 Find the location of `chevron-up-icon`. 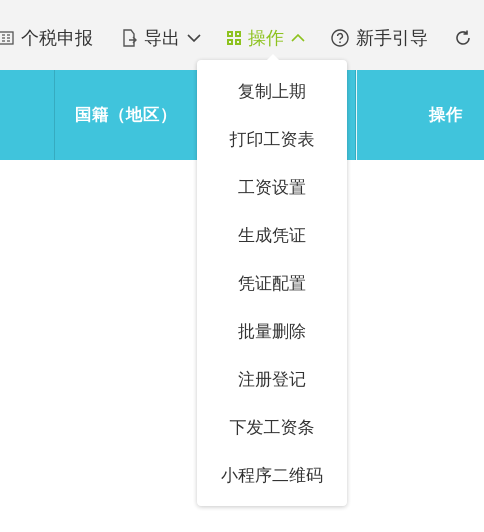

chevron-up-icon is located at coordinates (298, 38).